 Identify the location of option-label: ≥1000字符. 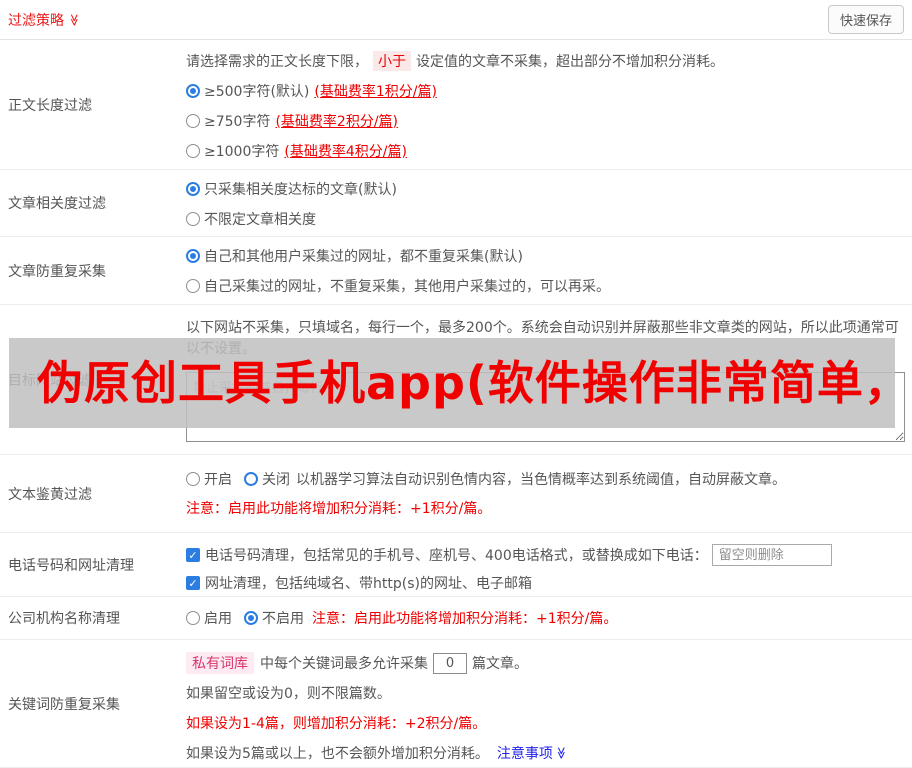
(242, 152).